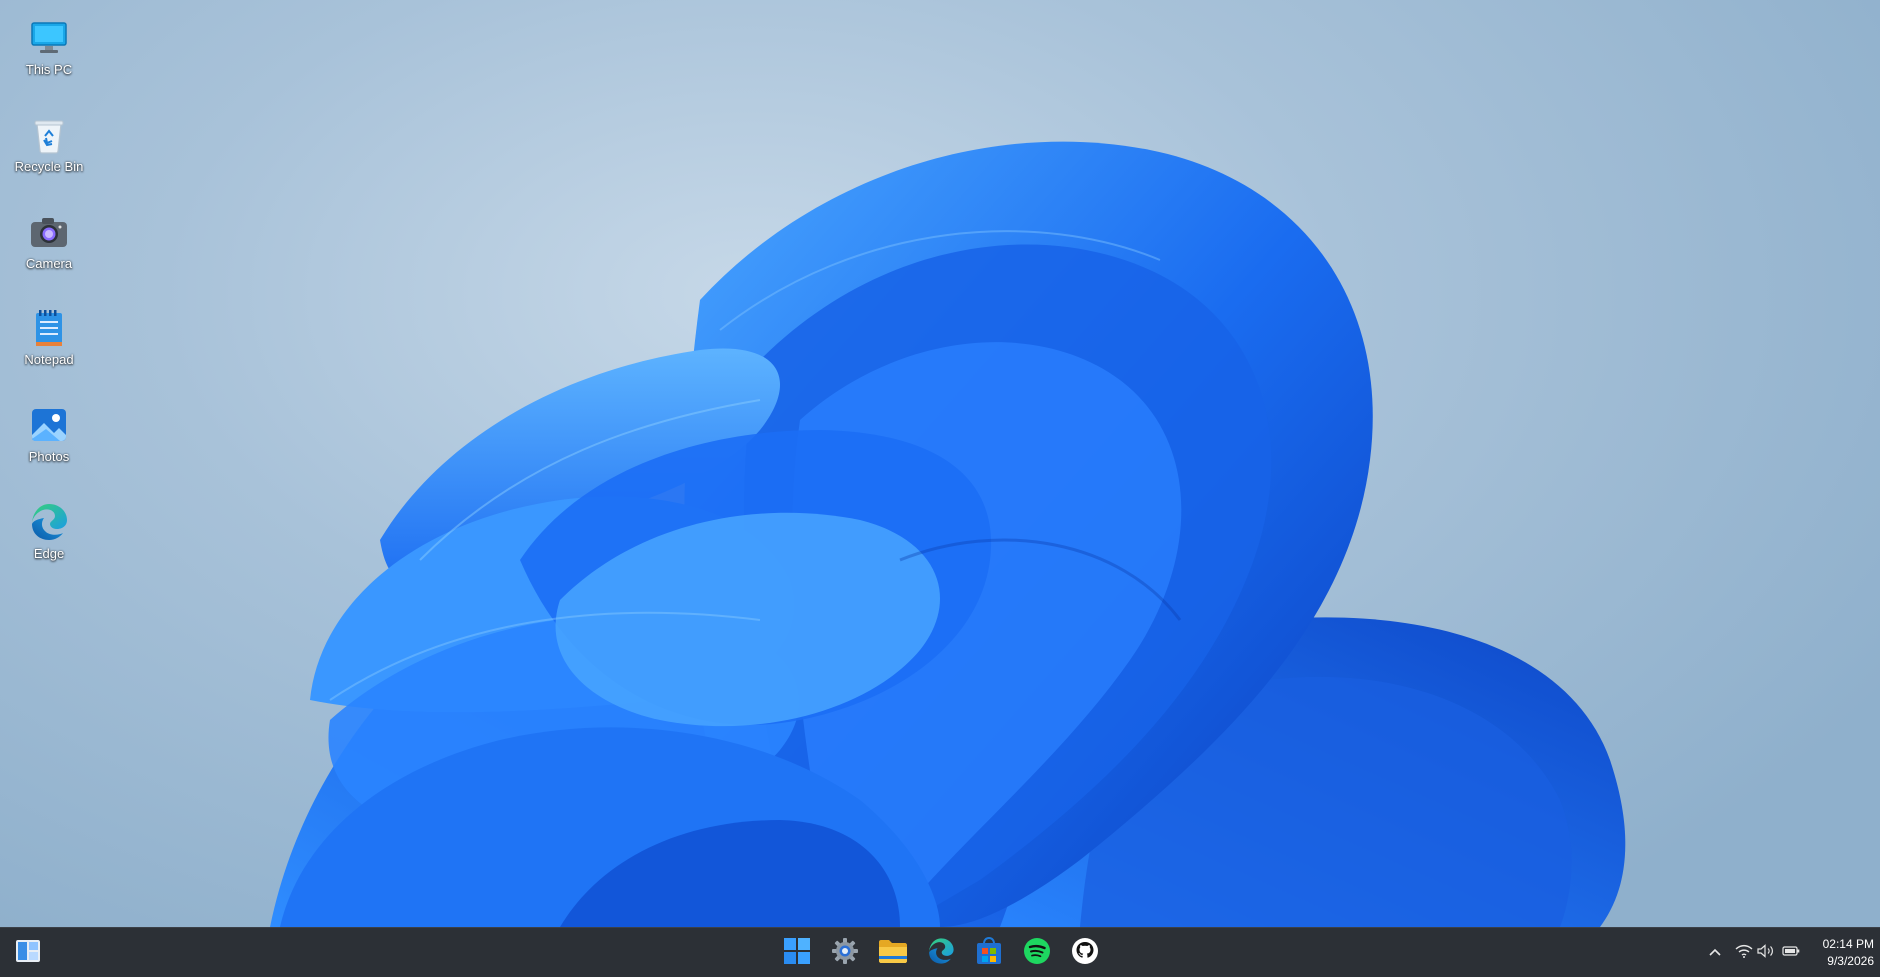 Image resolution: width=1880 pixels, height=977 pixels. I want to click on windows-start-icon, so click(797, 953).